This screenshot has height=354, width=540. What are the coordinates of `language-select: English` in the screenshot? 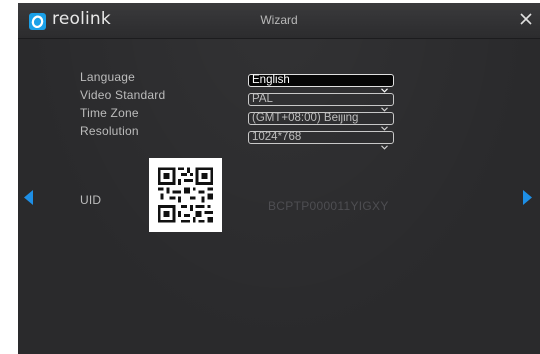 It's located at (321, 83).